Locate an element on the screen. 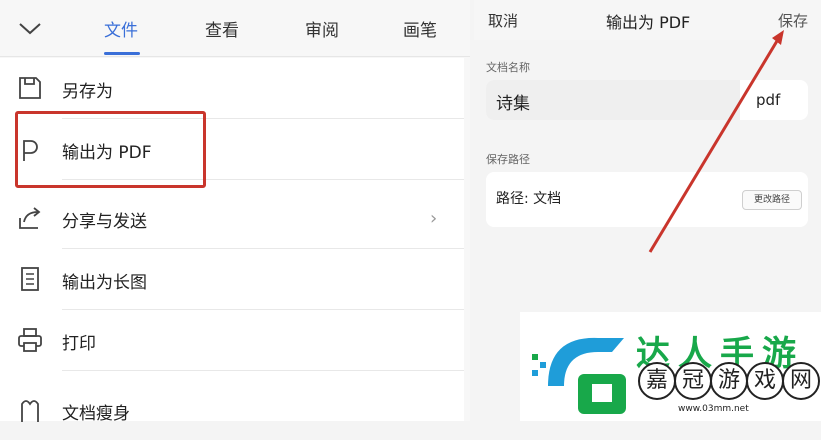 The image size is (821, 440). watermark-logo: 达人手游 嘉 冠 游 戏 网 www.03mm.net is located at coordinates (670, 366).